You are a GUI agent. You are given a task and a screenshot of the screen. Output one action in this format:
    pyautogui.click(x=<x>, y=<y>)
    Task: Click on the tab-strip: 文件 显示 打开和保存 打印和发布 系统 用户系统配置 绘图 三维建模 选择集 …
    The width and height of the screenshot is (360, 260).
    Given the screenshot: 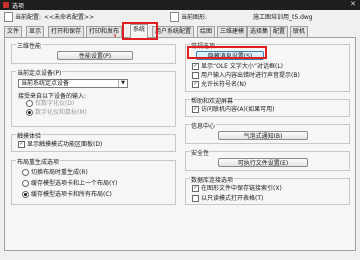 What is the action you would take?
    pyautogui.click(x=180, y=31)
    